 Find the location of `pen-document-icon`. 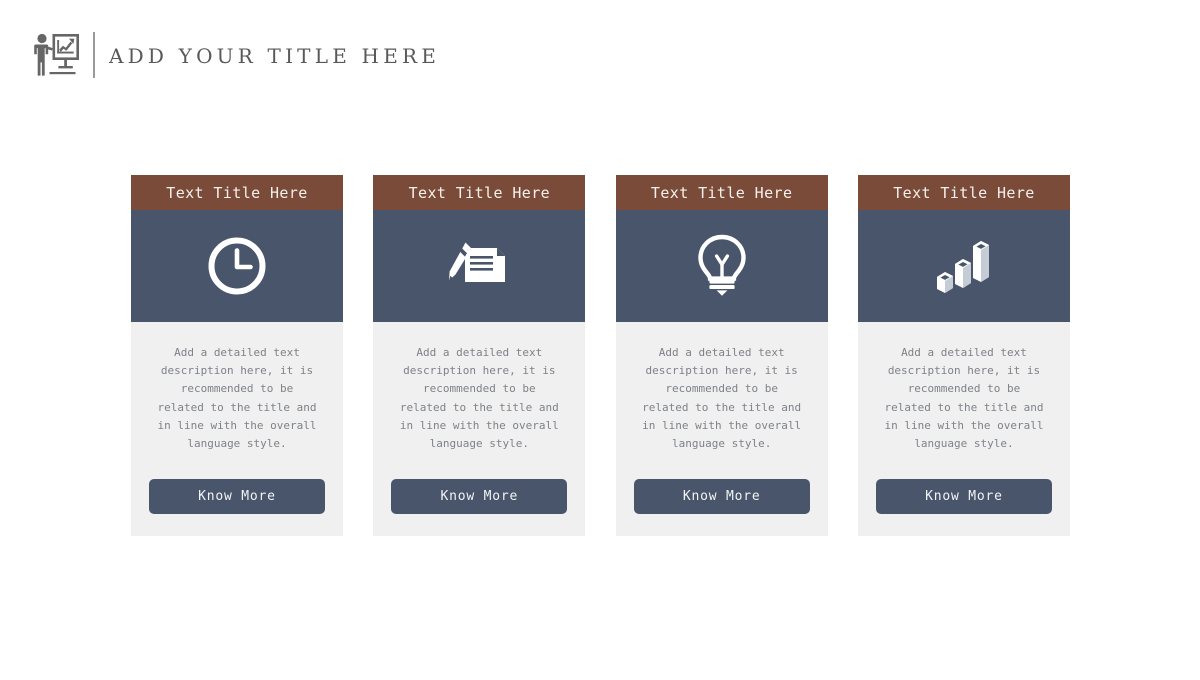

pen-document-icon is located at coordinates (479, 266).